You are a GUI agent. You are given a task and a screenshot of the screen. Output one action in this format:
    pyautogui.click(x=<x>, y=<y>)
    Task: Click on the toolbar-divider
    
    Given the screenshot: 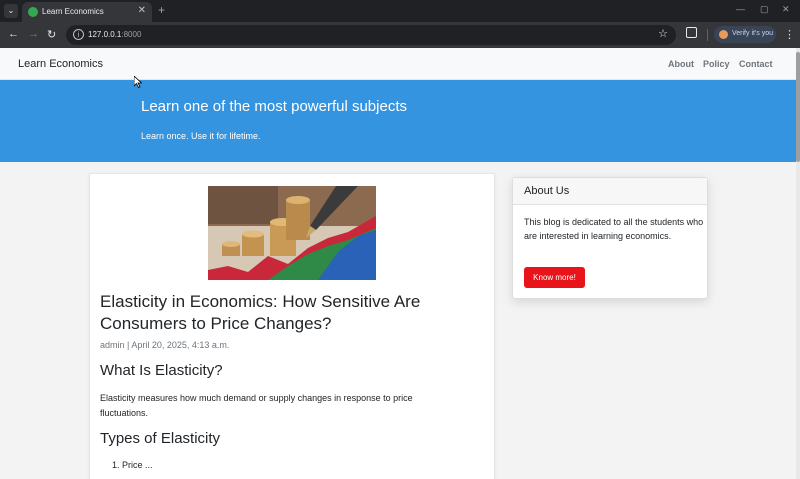 What is the action you would take?
    pyautogui.click(x=707, y=35)
    